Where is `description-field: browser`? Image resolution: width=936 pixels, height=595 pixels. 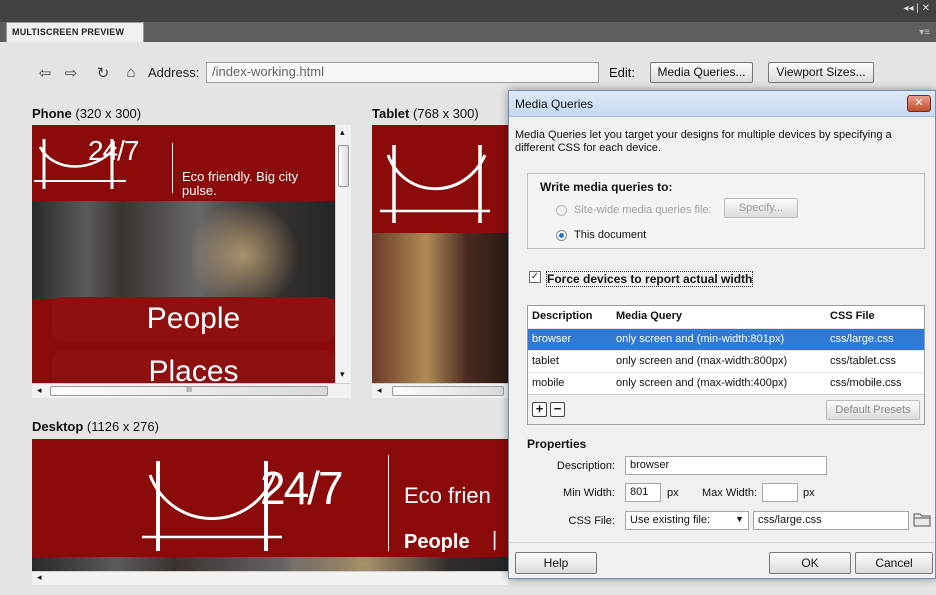
description-field: browser is located at coordinates (726, 465).